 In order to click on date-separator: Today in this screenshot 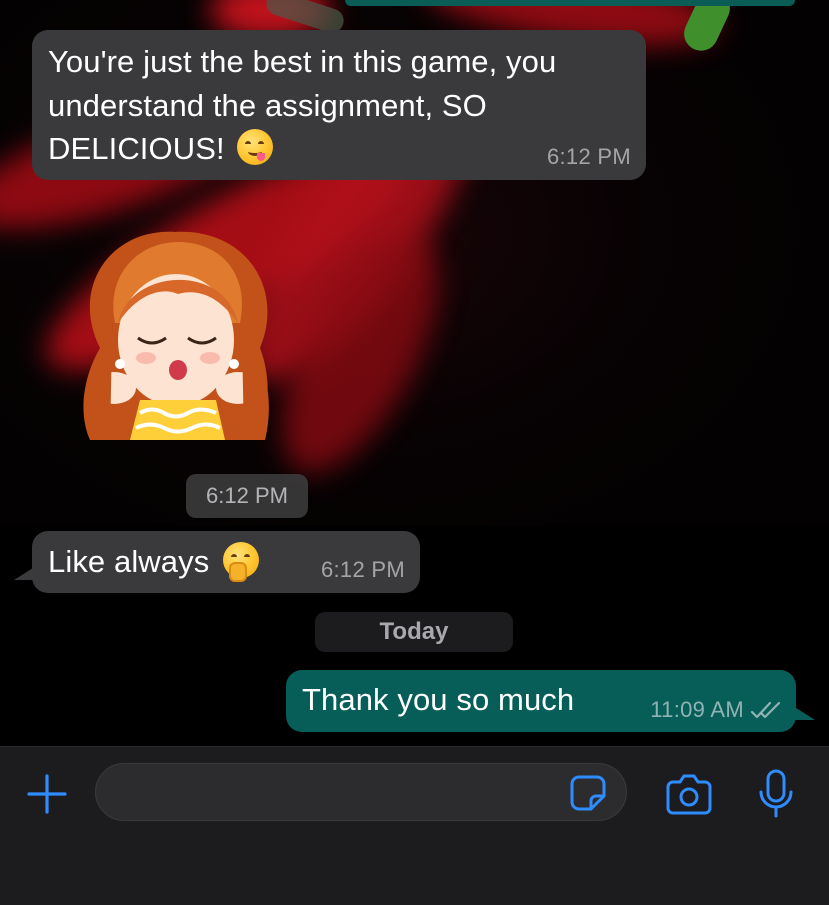, I will do `click(414, 632)`.